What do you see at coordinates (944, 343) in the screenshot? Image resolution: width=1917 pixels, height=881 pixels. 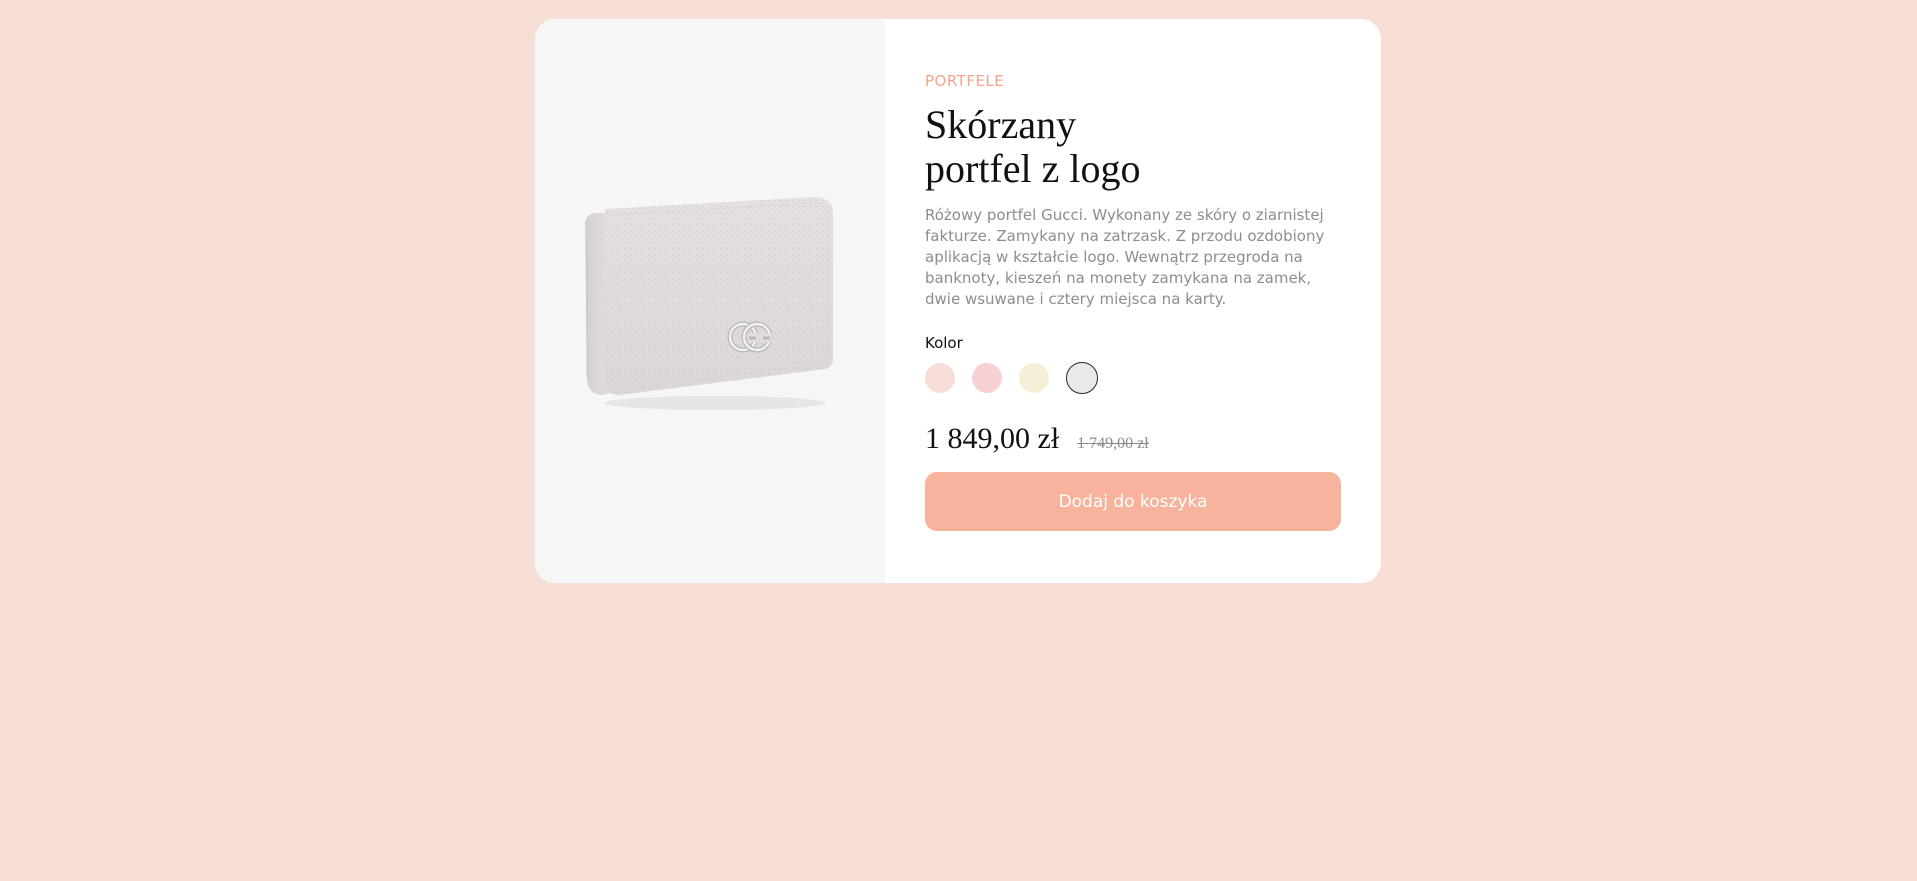 I see `color-label: Kolor` at bounding box center [944, 343].